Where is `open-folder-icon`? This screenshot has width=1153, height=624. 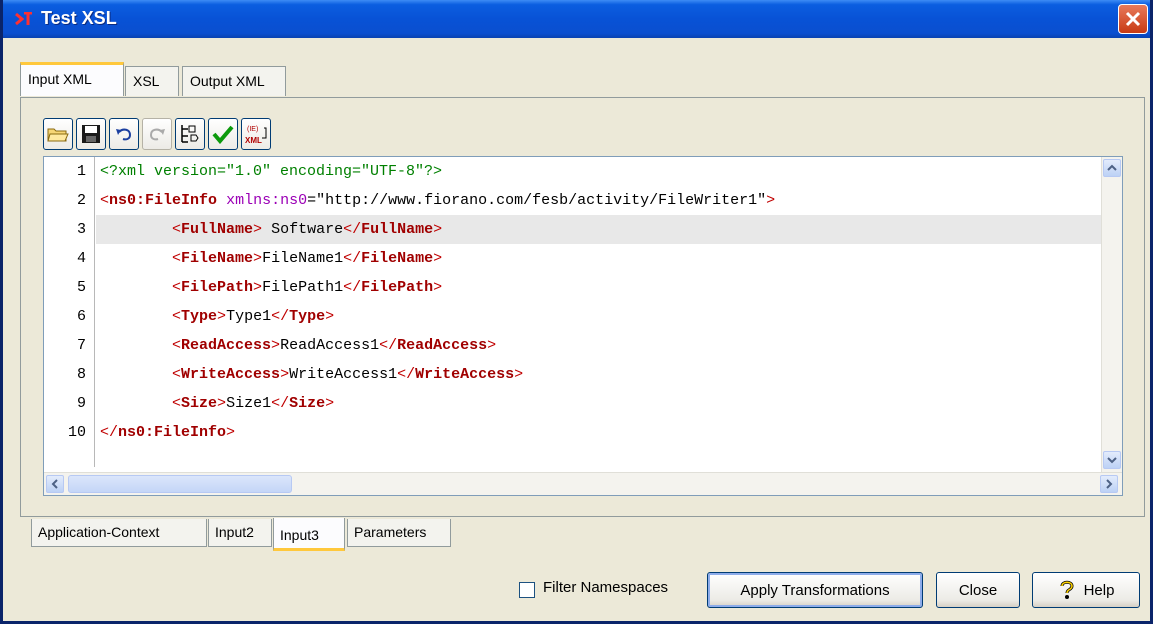
open-folder-icon is located at coordinates (58, 135).